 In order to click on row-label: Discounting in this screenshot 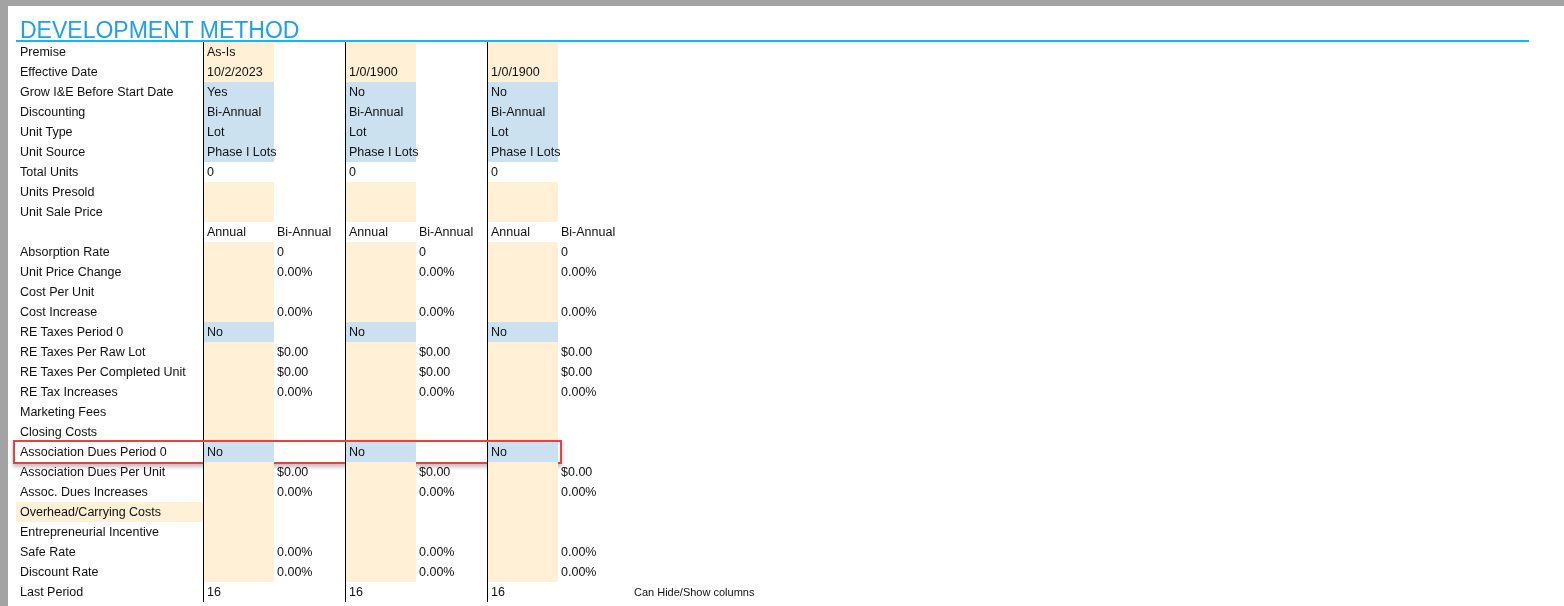, I will do `click(53, 112)`.